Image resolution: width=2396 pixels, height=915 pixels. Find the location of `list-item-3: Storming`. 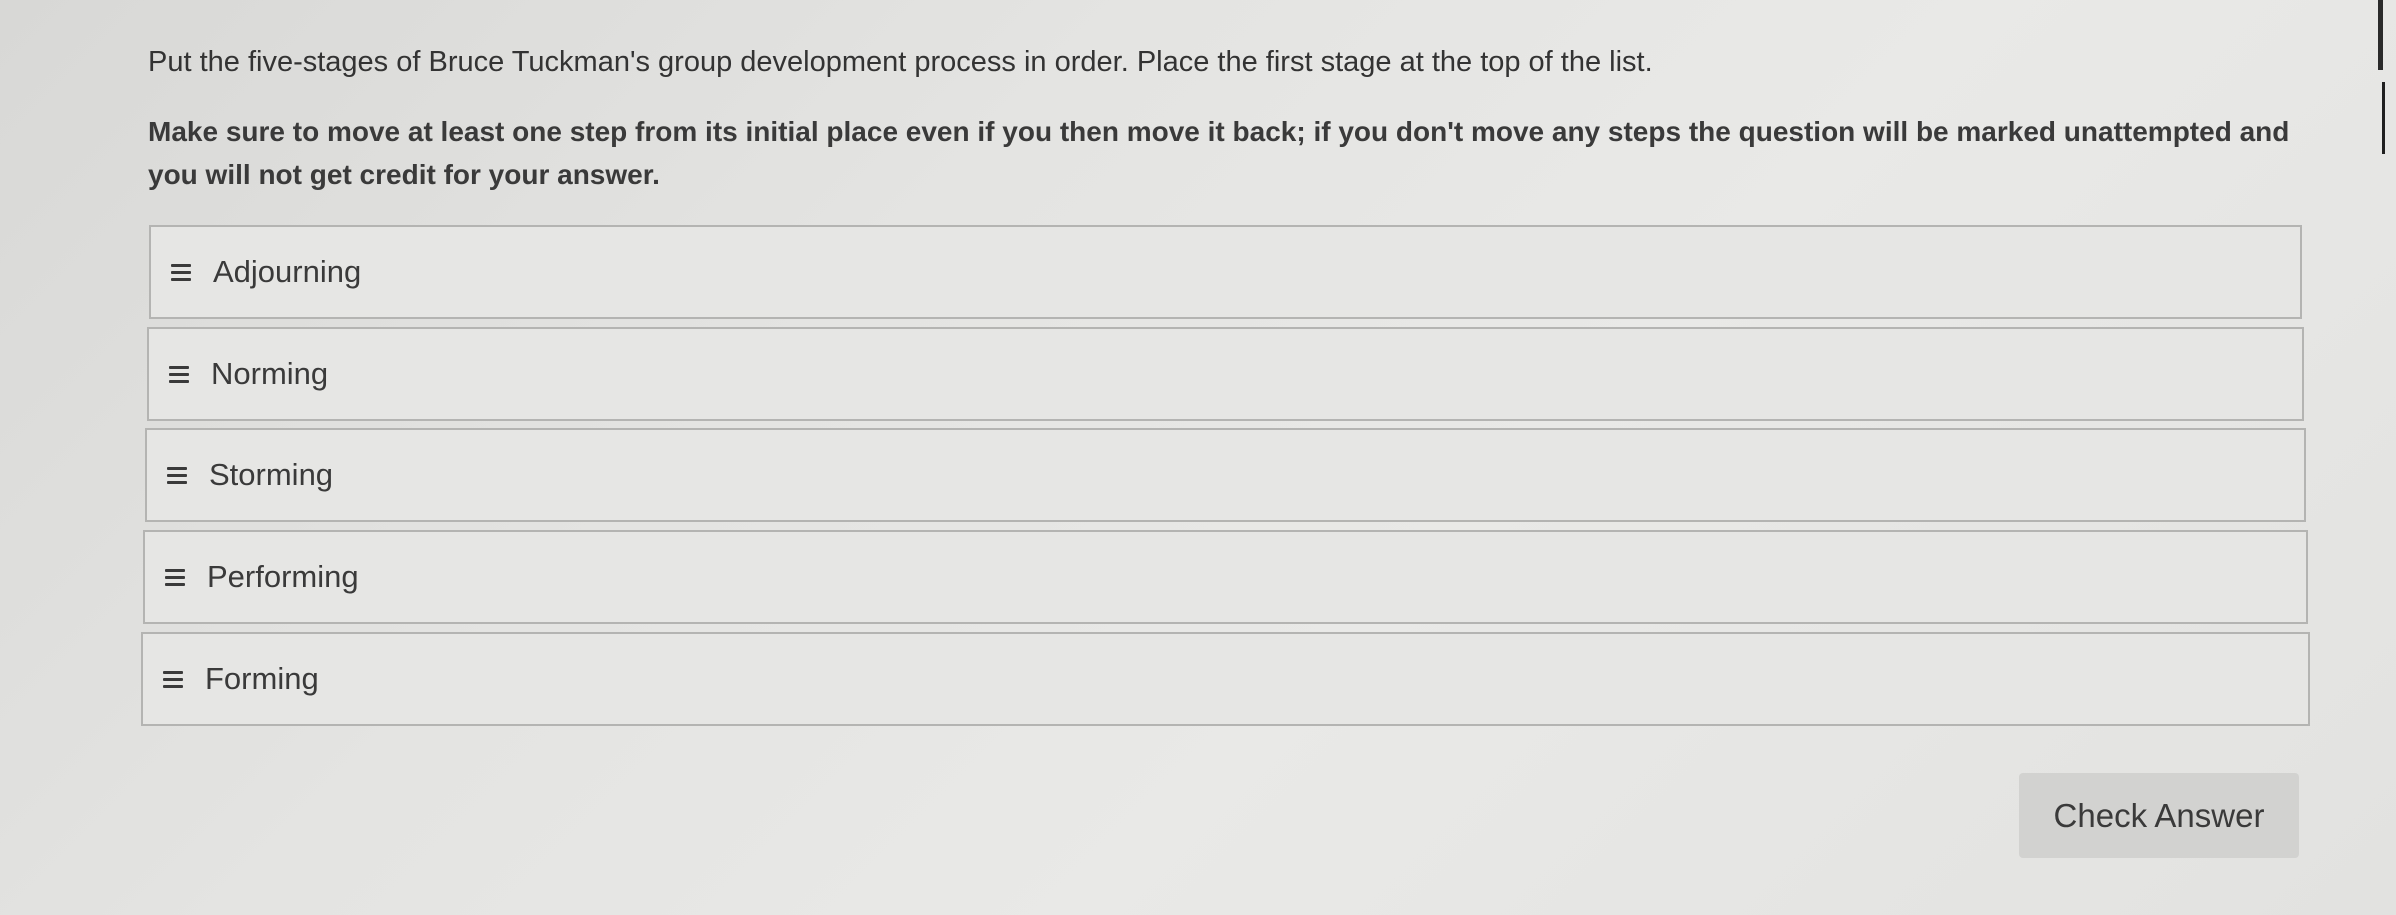

list-item-3: Storming is located at coordinates (1225, 475).